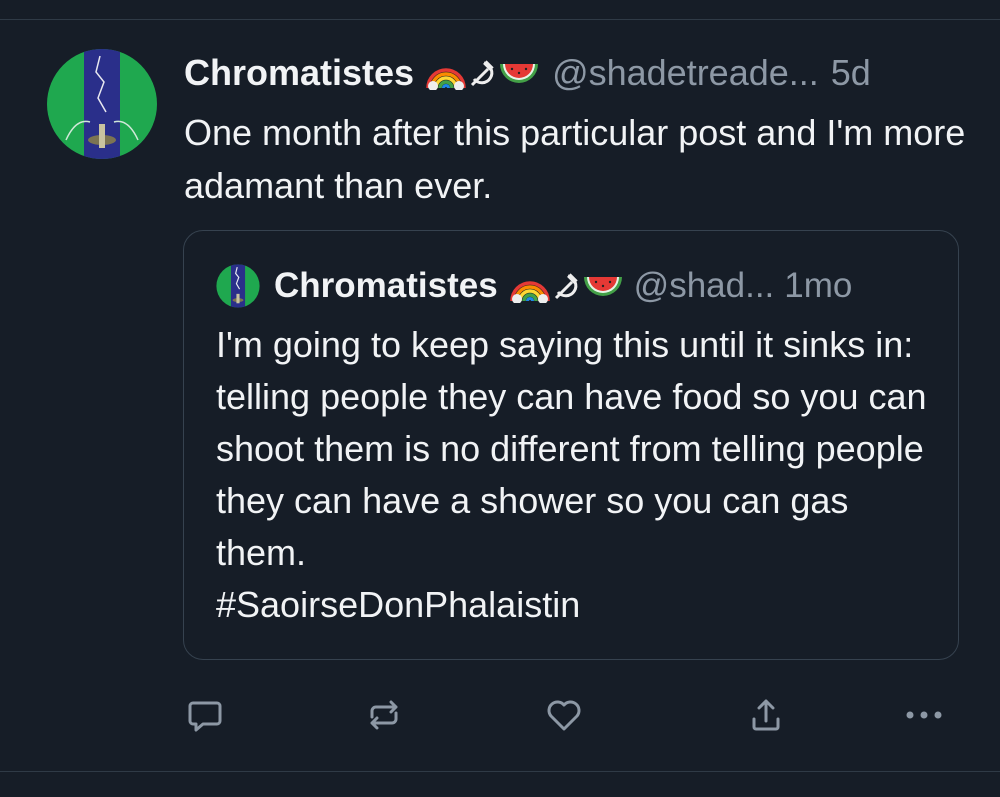 The height and width of the screenshot is (797, 1000). What do you see at coordinates (386, 286) in the screenshot?
I see `quoted-author-display-name: Chromatistes` at bounding box center [386, 286].